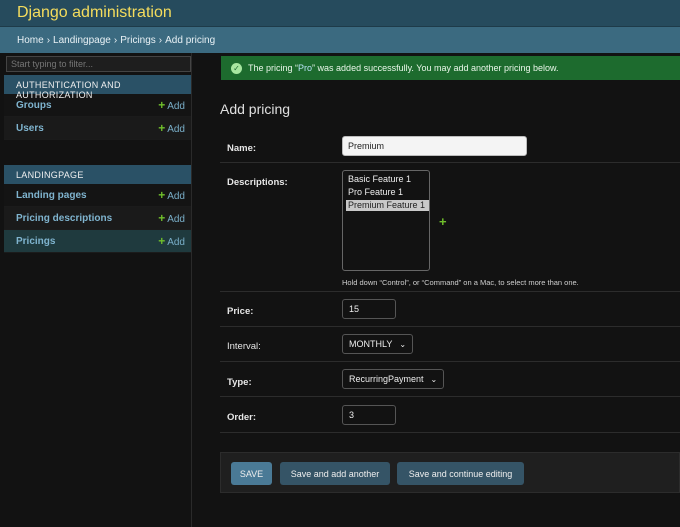  I want to click on type-select: RecurringPayment ⌄, so click(393, 379).